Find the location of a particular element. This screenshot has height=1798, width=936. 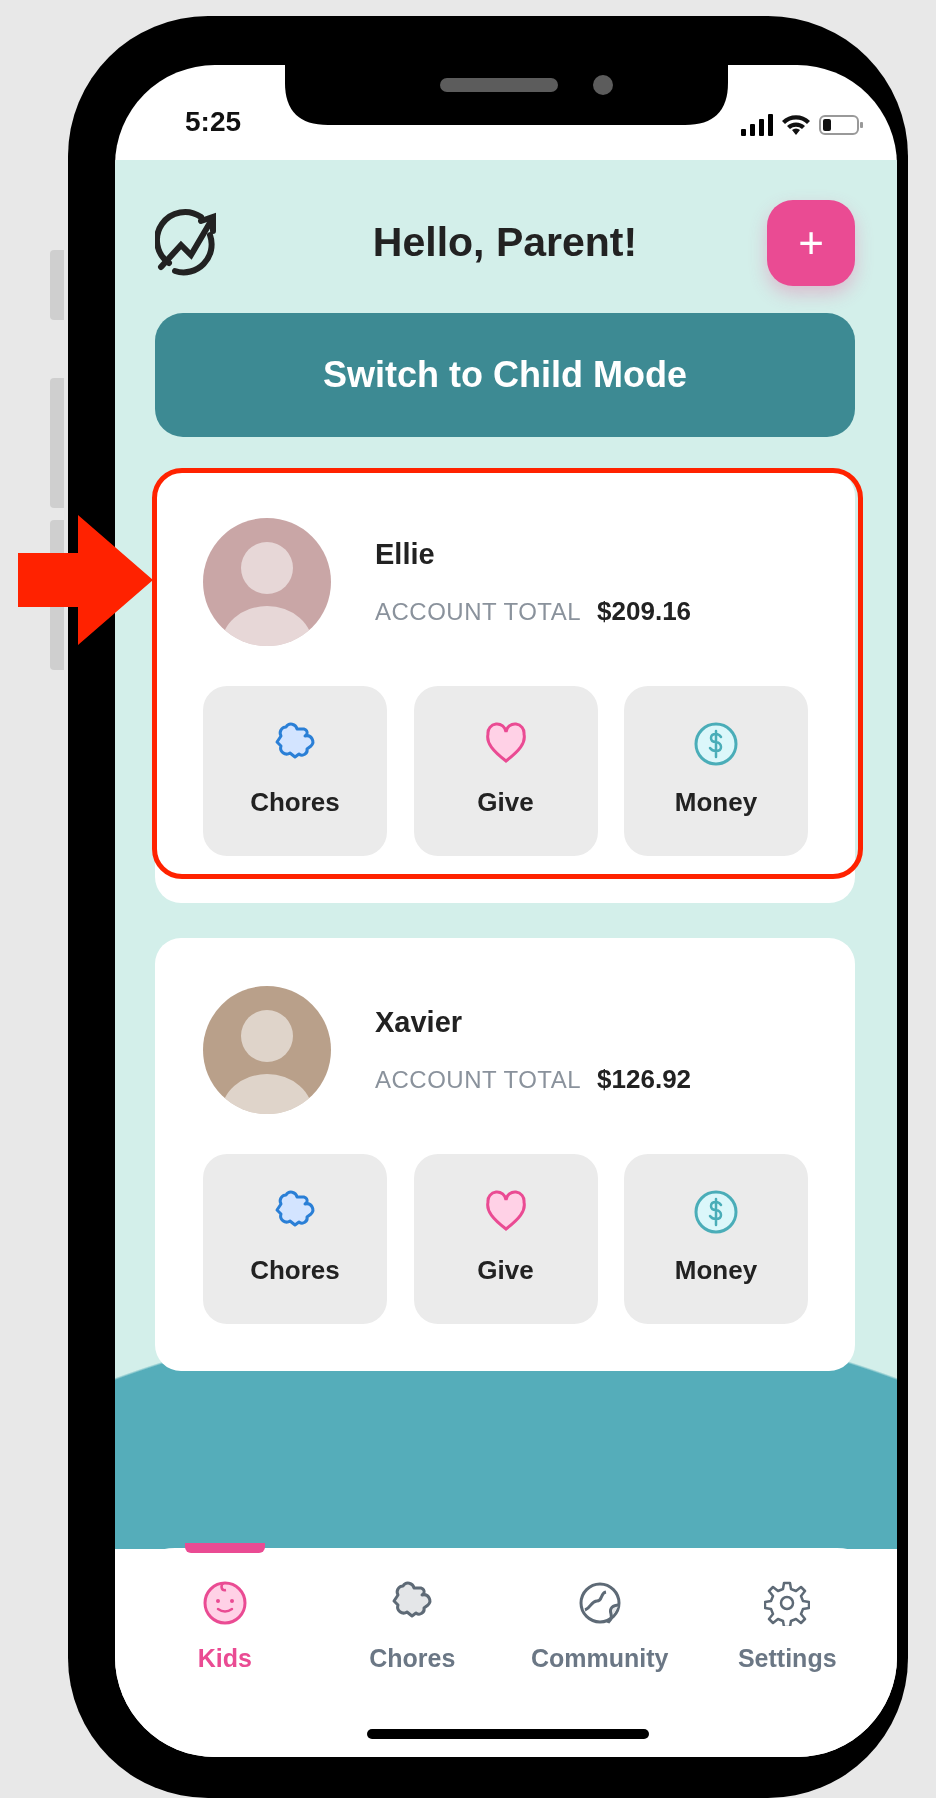

baby-face-icon is located at coordinates (224, 1603).